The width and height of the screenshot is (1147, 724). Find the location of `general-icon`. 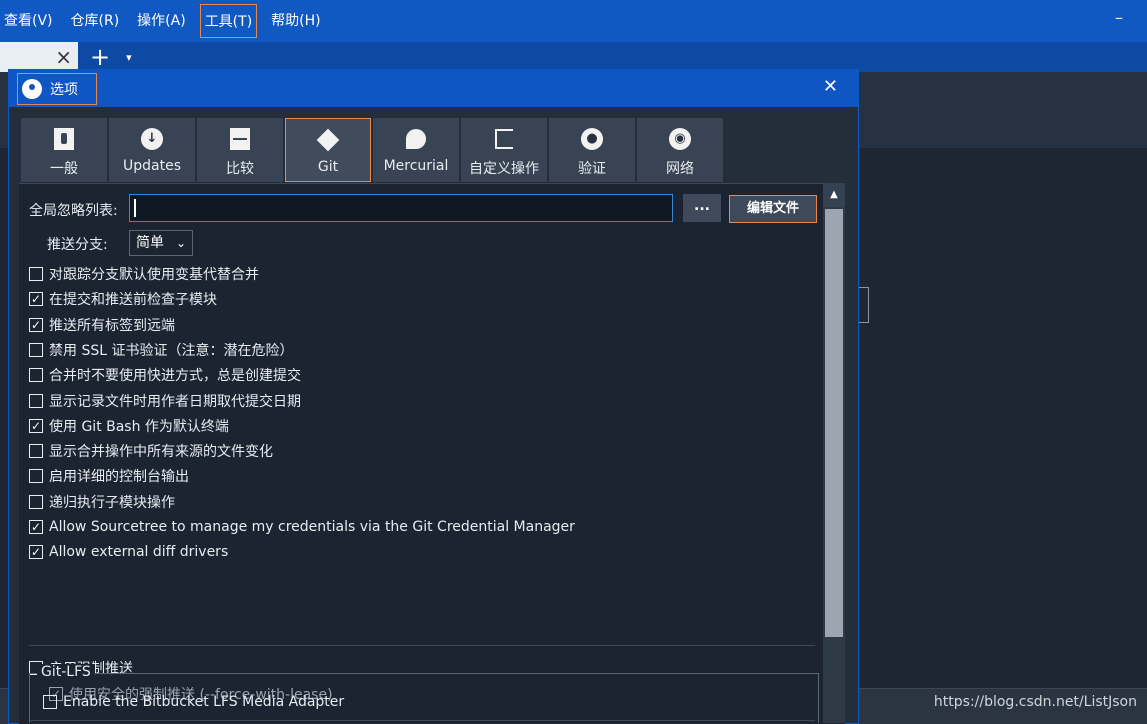

general-icon is located at coordinates (64, 139).